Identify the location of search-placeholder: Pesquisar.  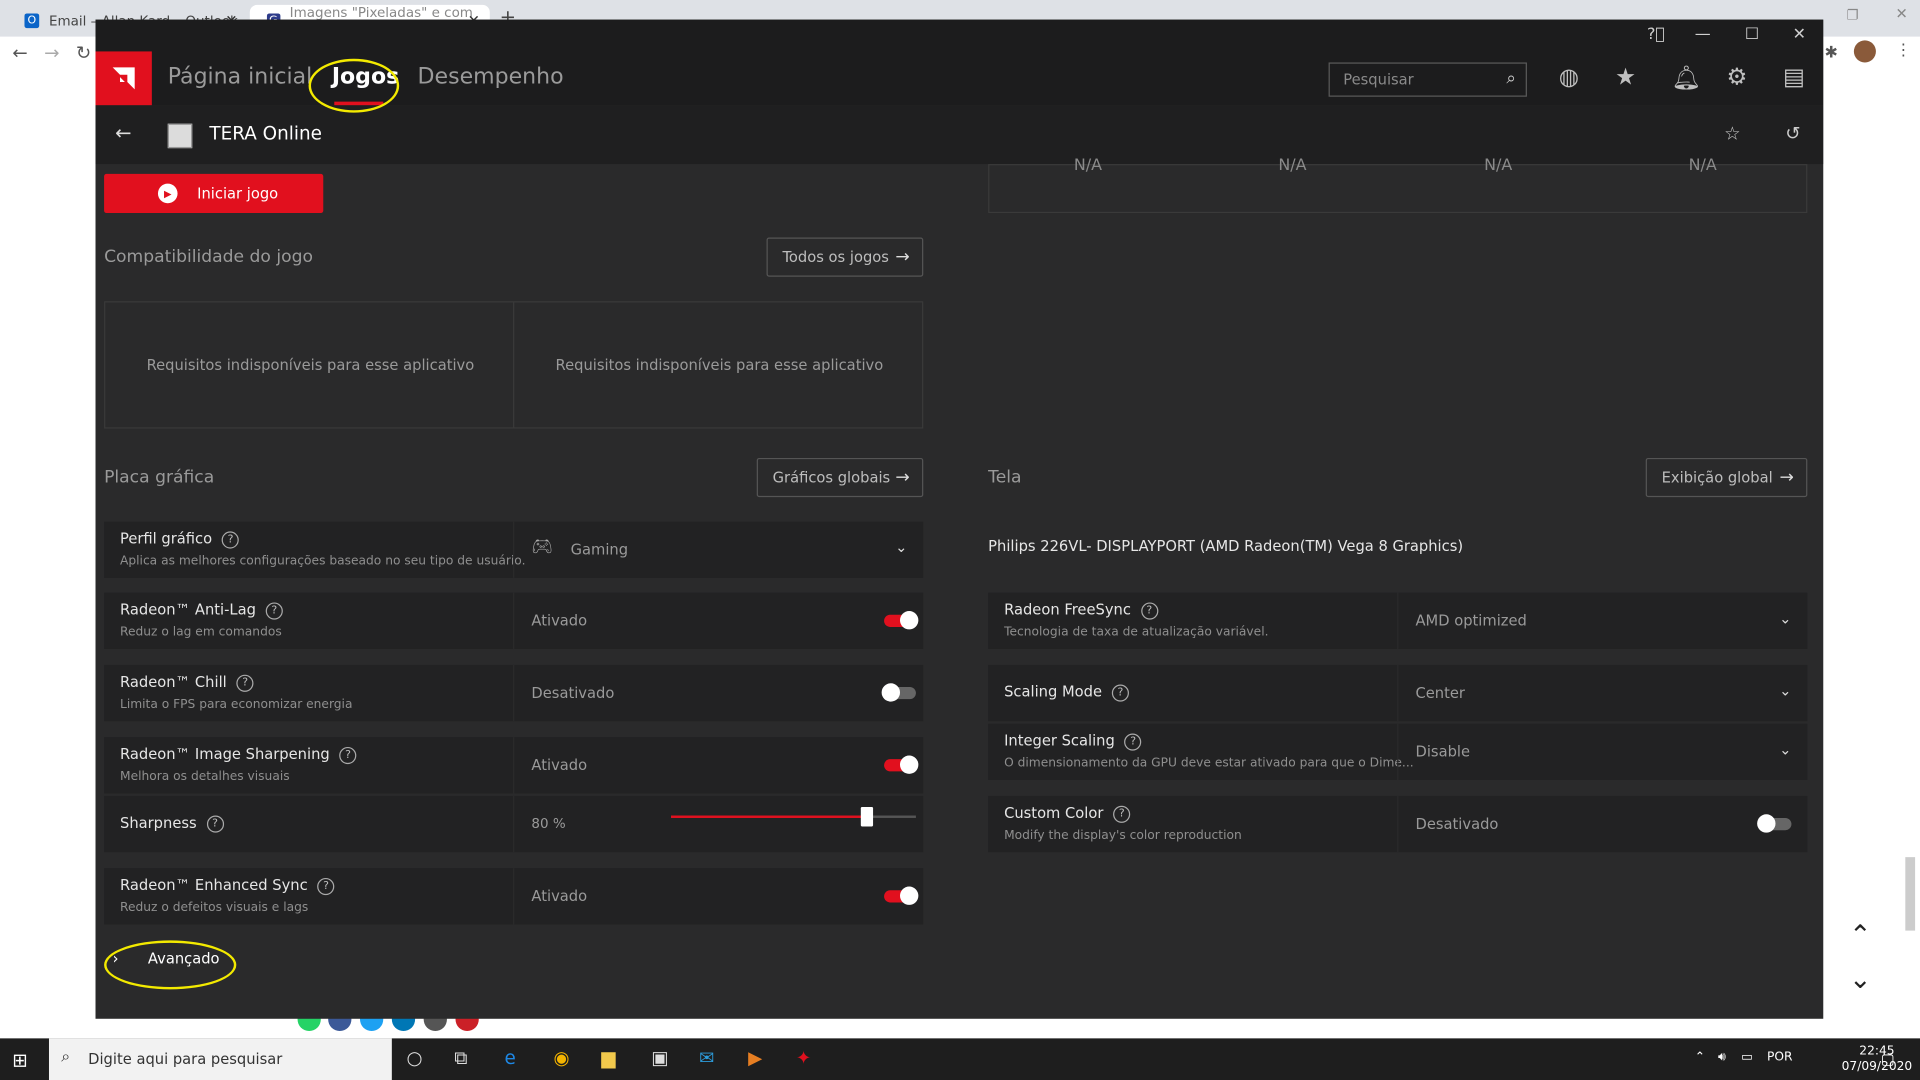
(1378, 80).